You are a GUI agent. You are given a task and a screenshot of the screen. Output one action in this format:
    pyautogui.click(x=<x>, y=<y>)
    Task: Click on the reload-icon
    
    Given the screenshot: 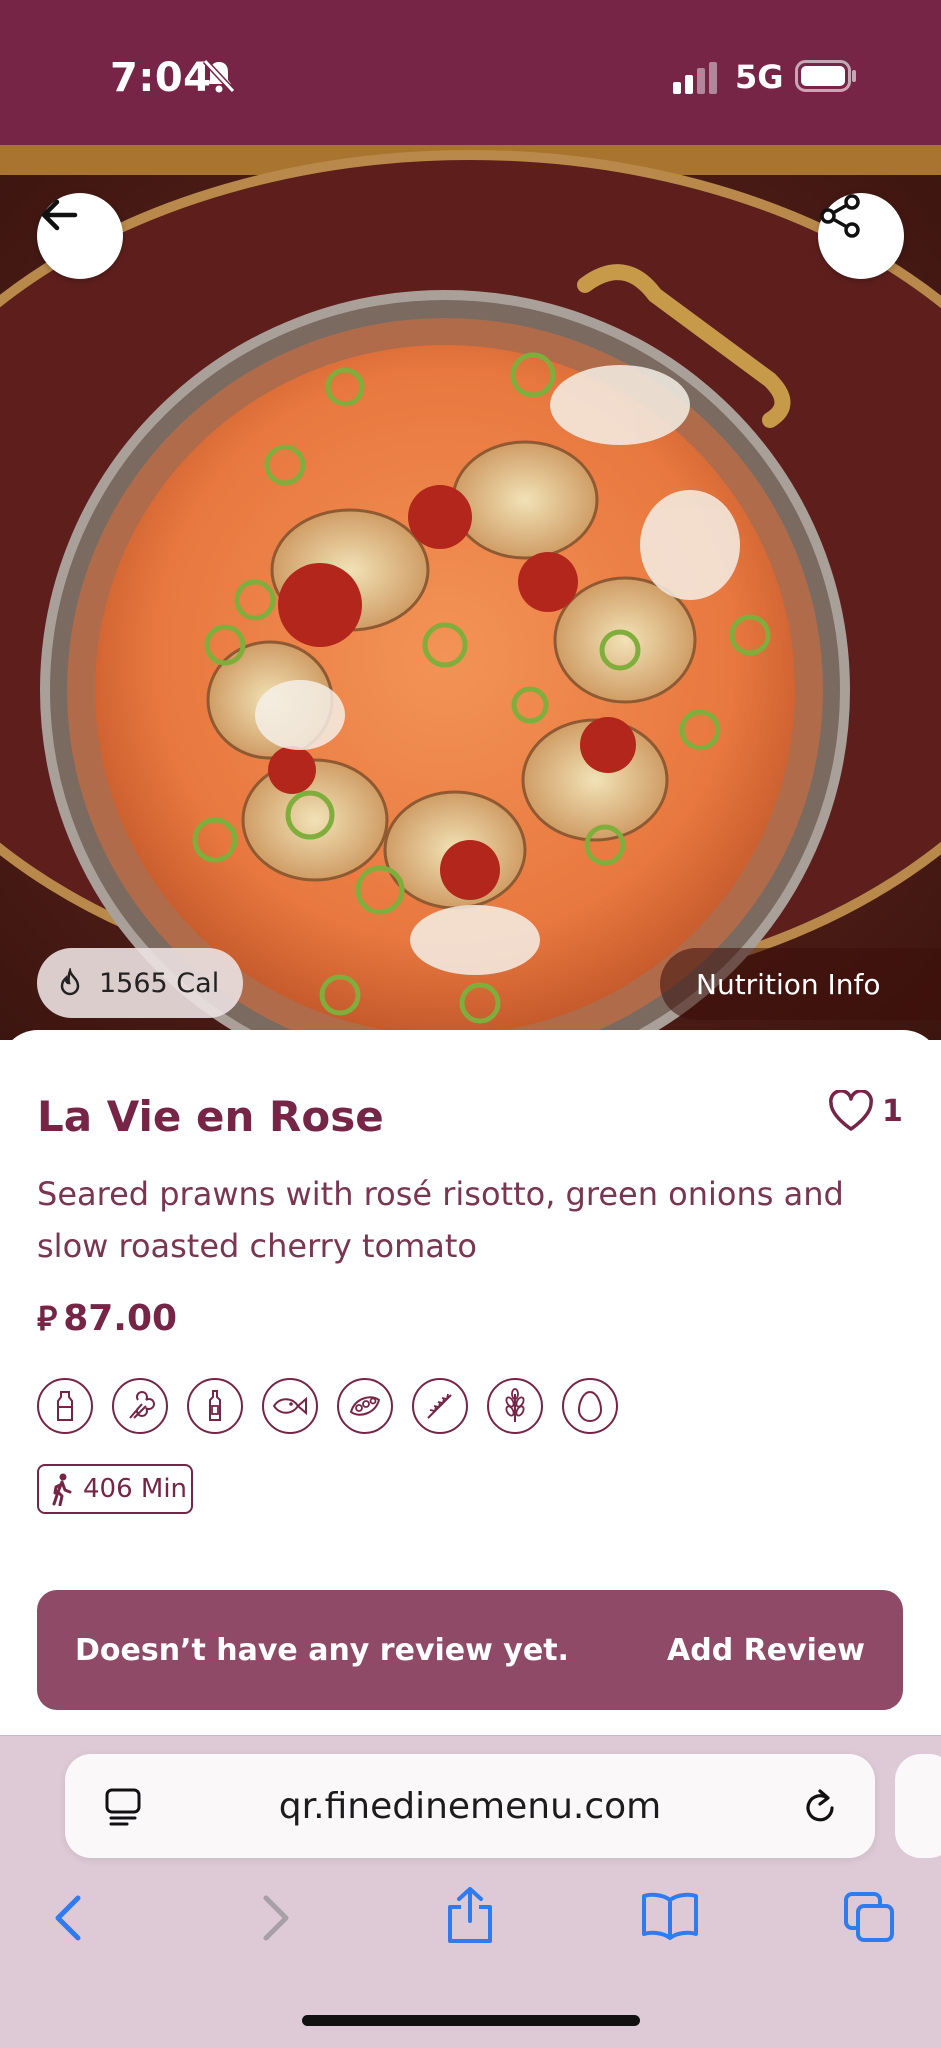 What is the action you would take?
    pyautogui.click(x=820, y=1806)
    